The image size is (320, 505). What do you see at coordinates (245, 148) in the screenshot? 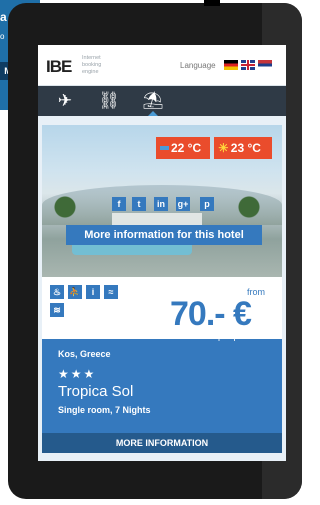
I see `temperature-high: 23 °C` at bounding box center [245, 148].